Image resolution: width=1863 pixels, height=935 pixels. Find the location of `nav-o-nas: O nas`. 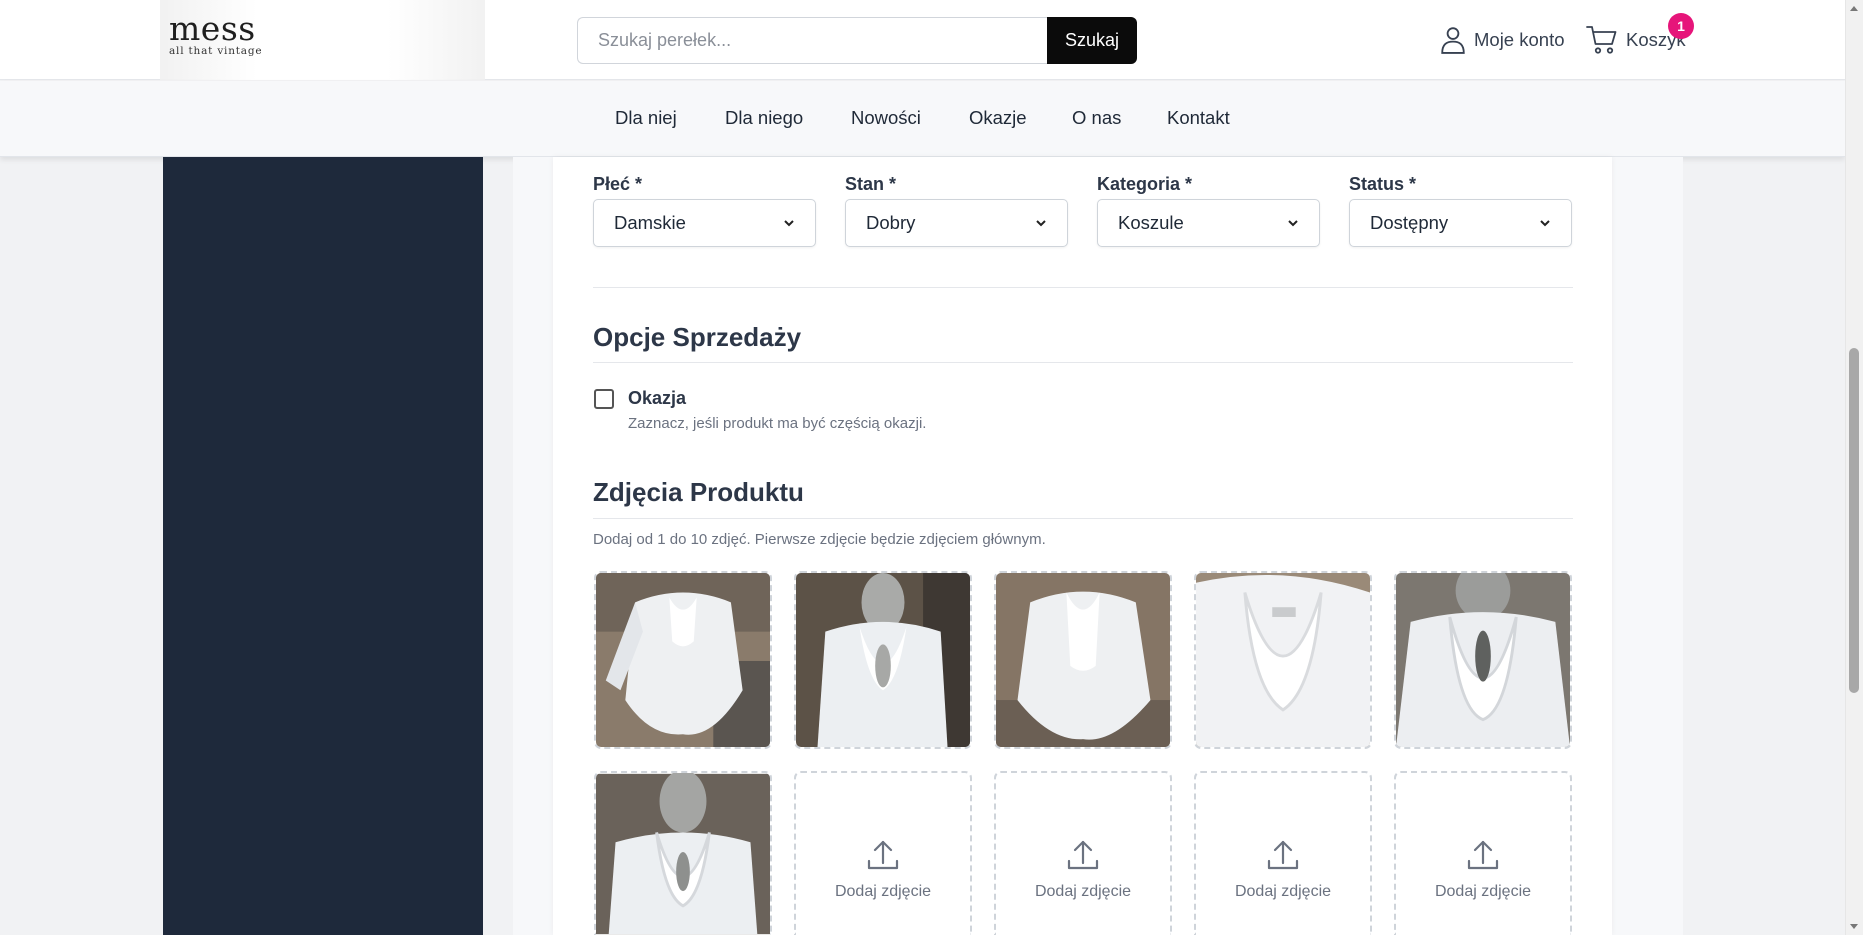

nav-o-nas: O nas is located at coordinates (1096, 118).